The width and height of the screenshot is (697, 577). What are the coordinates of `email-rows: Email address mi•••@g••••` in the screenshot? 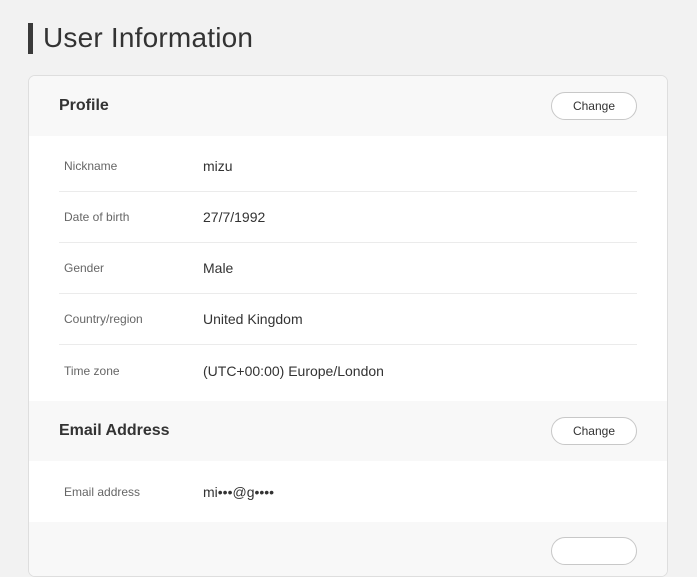 It's located at (348, 491).